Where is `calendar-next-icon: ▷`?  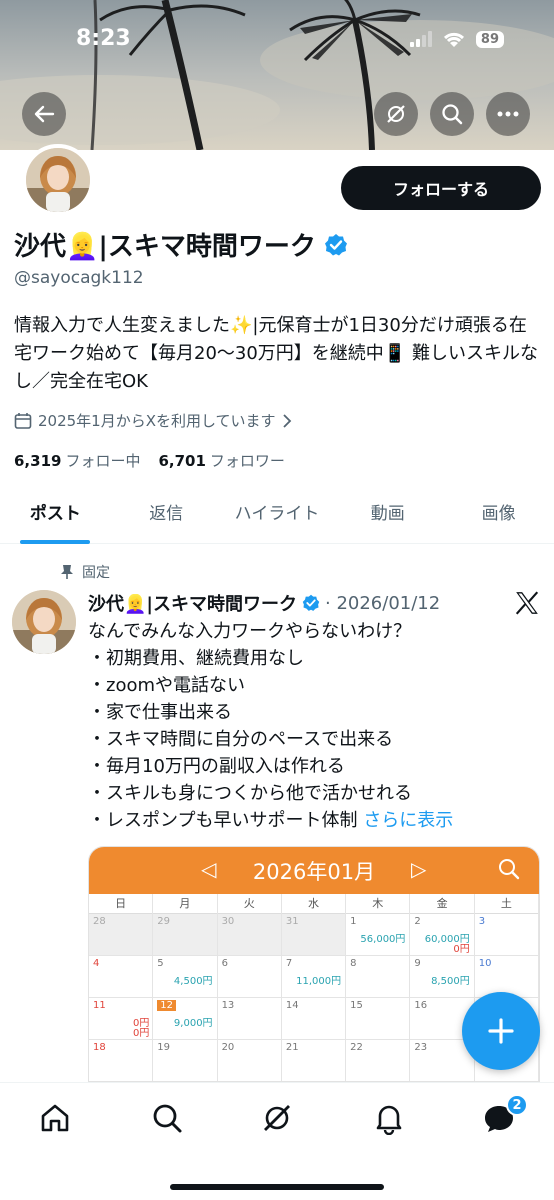
calendar-next-icon: ▷ is located at coordinates (419, 869).